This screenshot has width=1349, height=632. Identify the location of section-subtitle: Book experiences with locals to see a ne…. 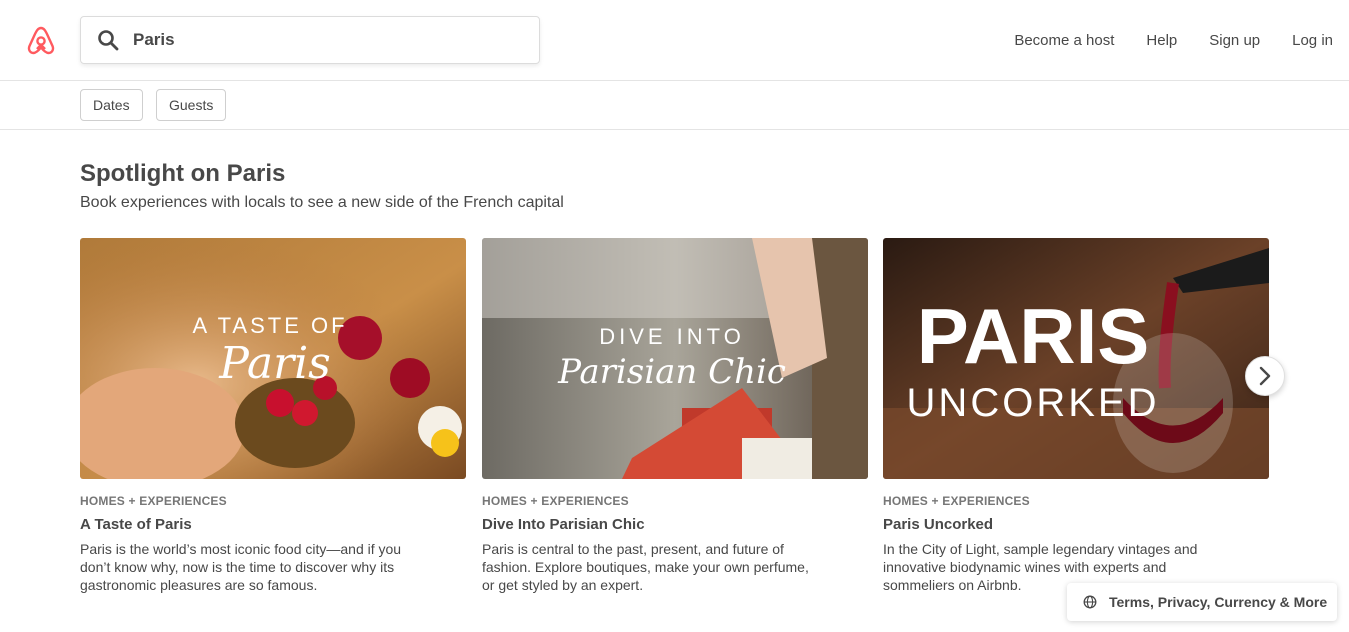
(322, 202).